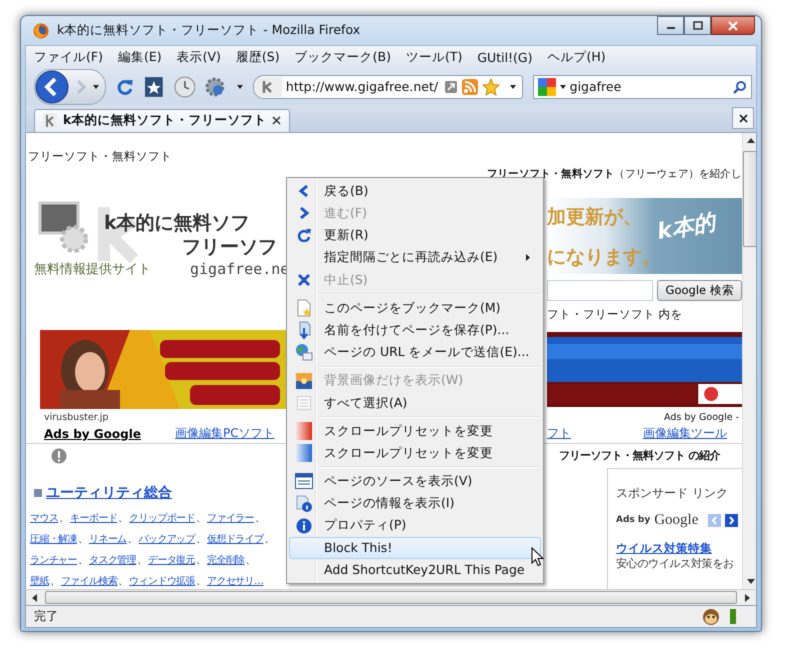  What do you see at coordinates (577, 57) in the screenshot?
I see `menu-item: ヘルプ(H)` at bounding box center [577, 57].